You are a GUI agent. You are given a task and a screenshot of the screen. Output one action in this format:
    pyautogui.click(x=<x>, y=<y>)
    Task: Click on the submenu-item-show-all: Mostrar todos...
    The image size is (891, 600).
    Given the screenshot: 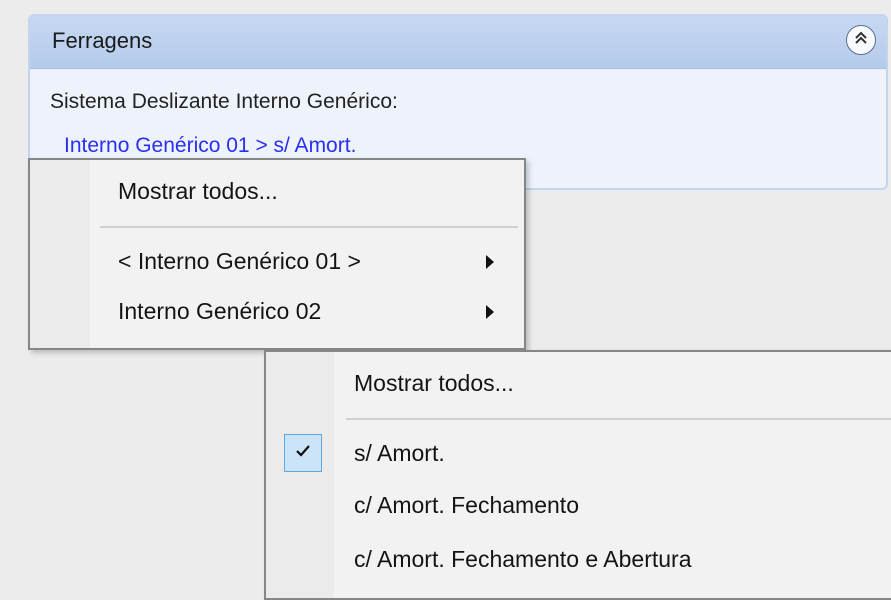 What is the action you would take?
    pyautogui.click(x=578, y=384)
    